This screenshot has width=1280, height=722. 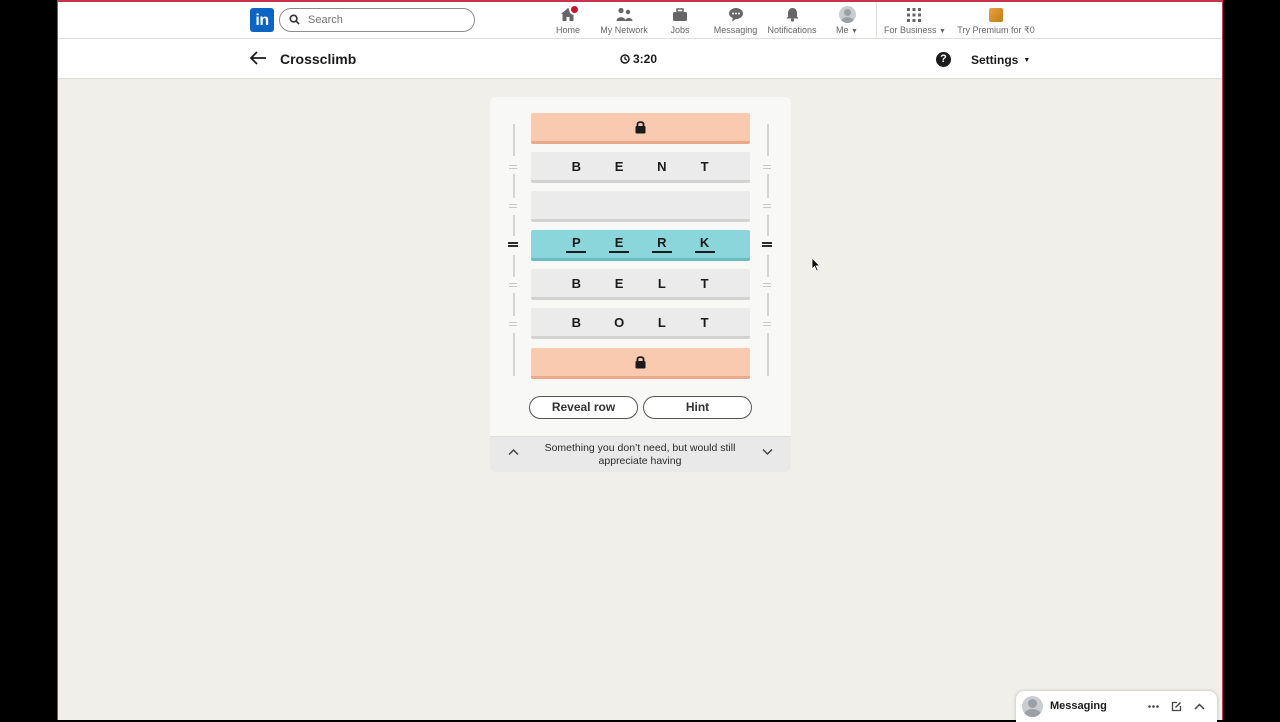 What do you see at coordinates (388, 20) in the screenshot?
I see `search-input` at bounding box center [388, 20].